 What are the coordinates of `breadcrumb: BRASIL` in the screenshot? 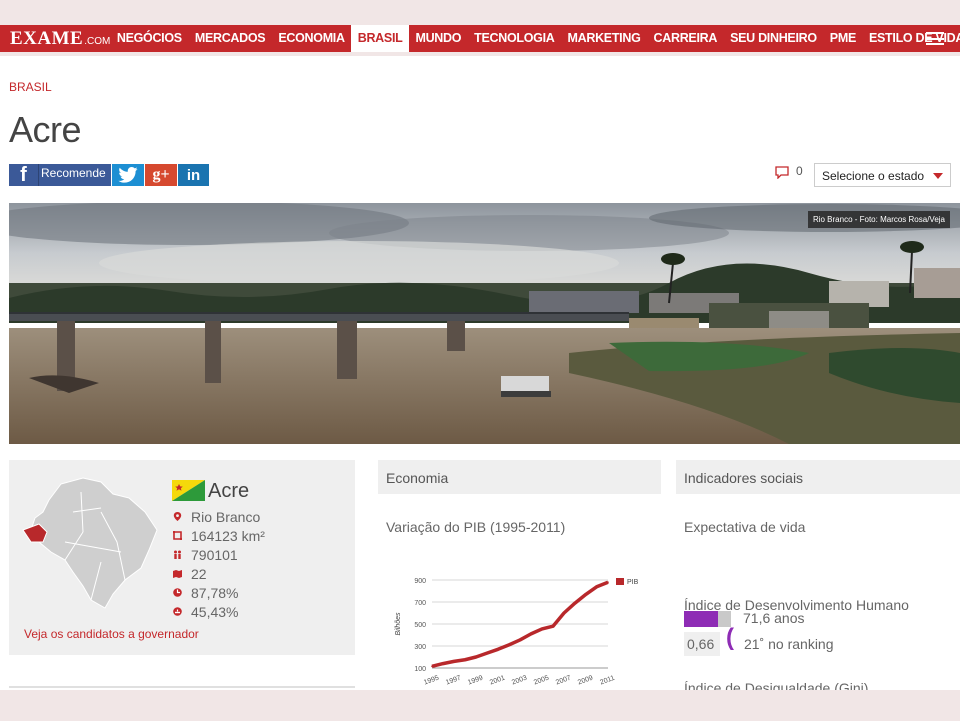 It's located at (30, 87).